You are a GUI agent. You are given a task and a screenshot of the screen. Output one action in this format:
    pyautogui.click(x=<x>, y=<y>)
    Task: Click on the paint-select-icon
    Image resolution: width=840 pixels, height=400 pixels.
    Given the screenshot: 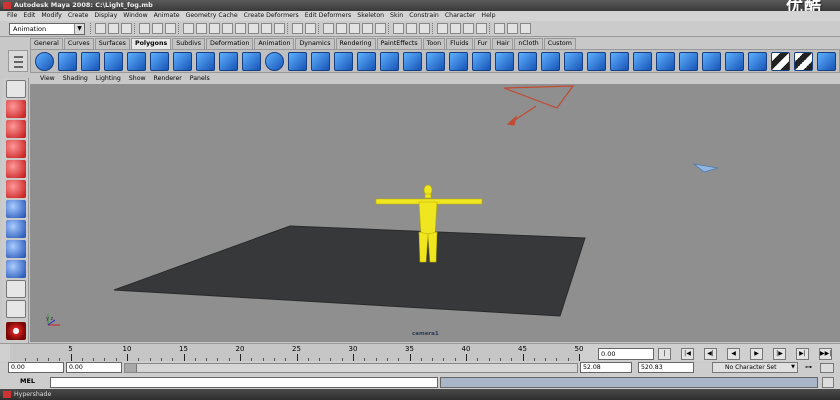 What is the action you would take?
    pyautogui.click(x=16, y=129)
    